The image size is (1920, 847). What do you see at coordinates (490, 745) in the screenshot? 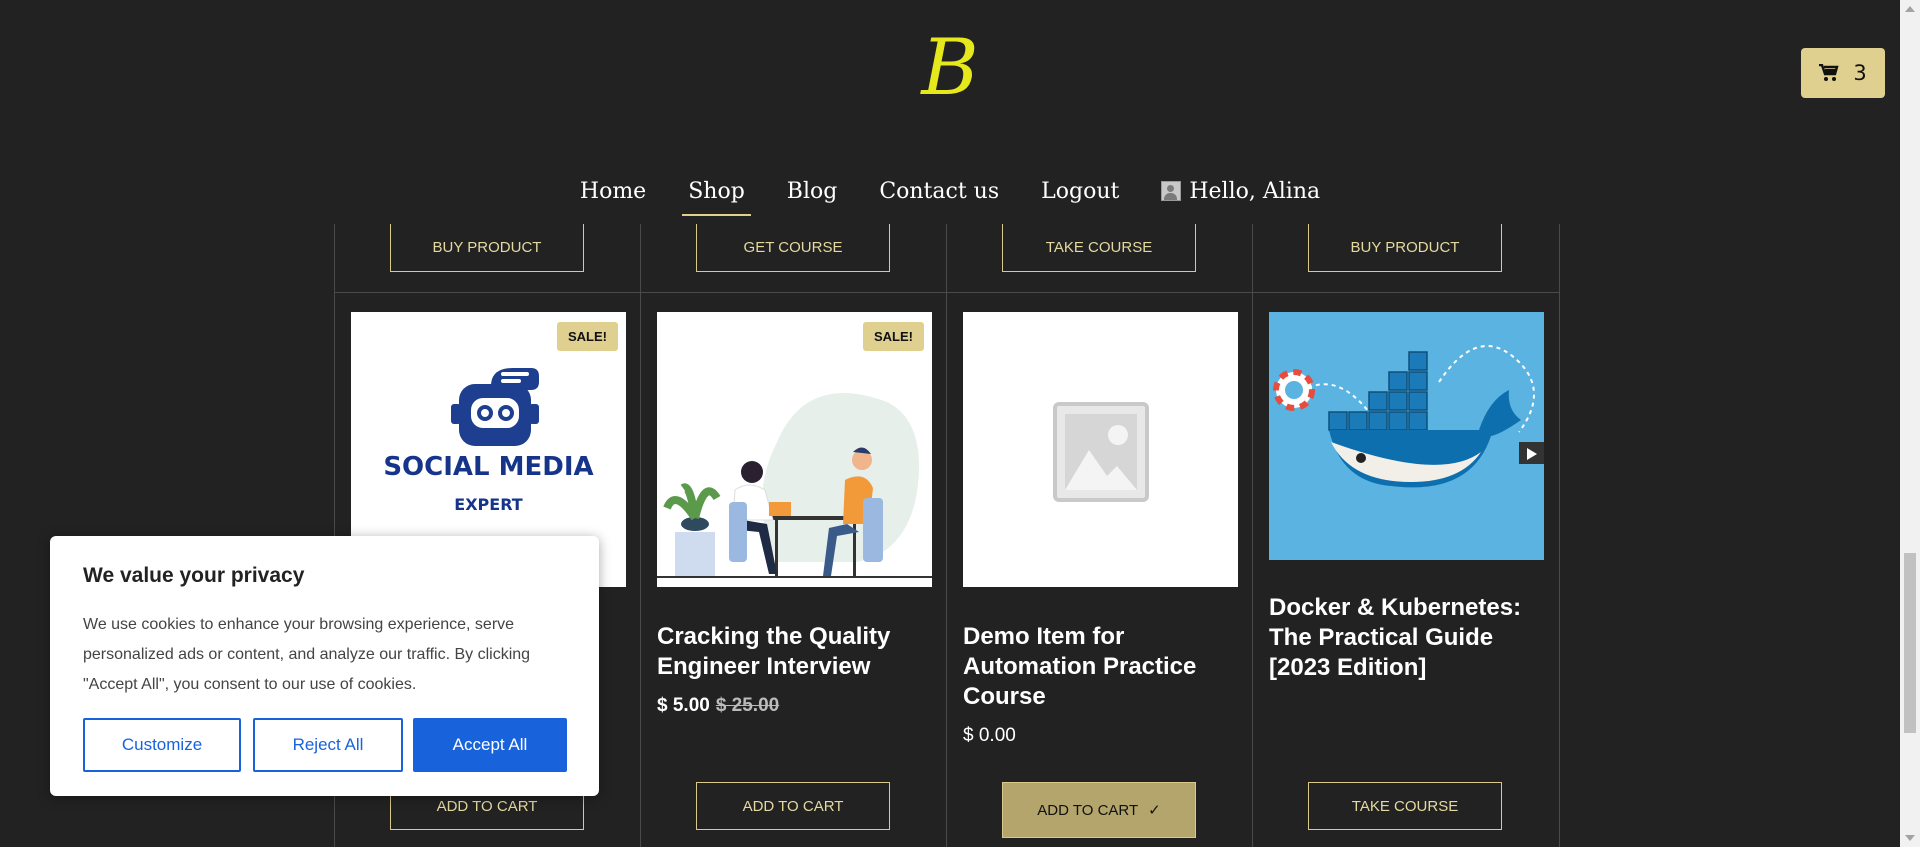
I see `accept-all-button: Accept All` at bounding box center [490, 745].